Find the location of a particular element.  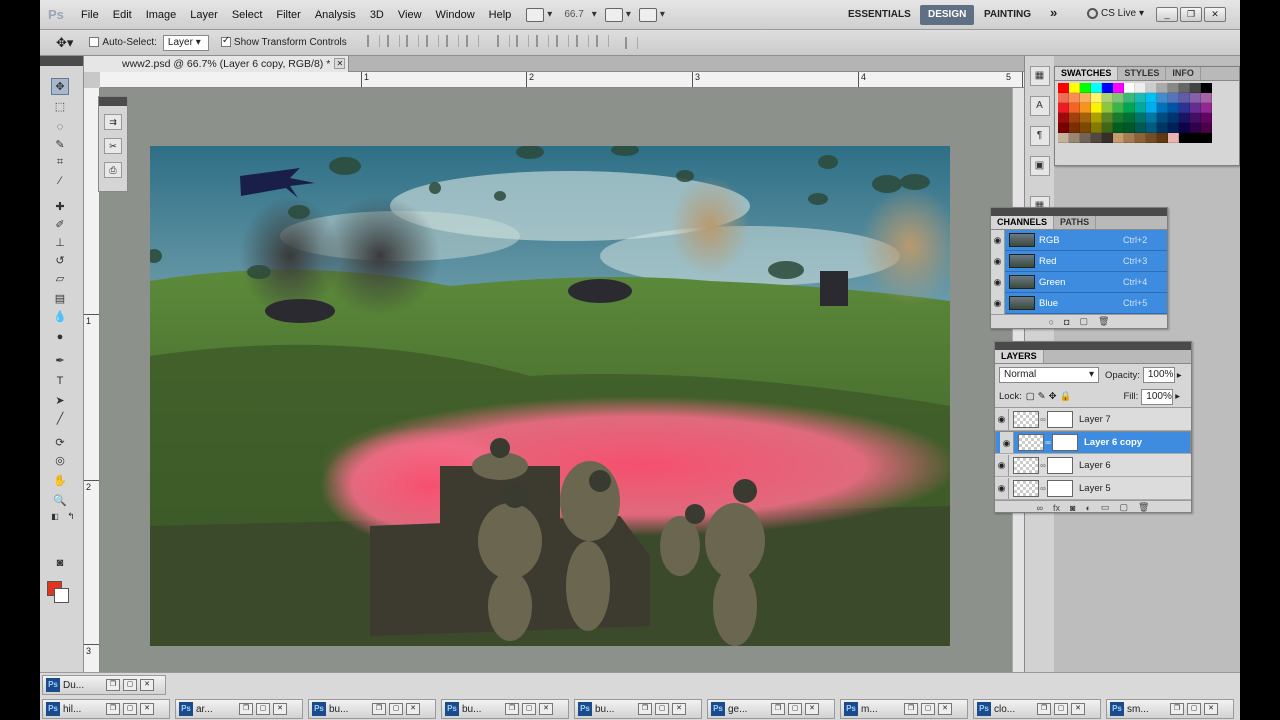

channel-row-rgb: ◉ RGB Ctrl+2 is located at coordinates (1079, 240).